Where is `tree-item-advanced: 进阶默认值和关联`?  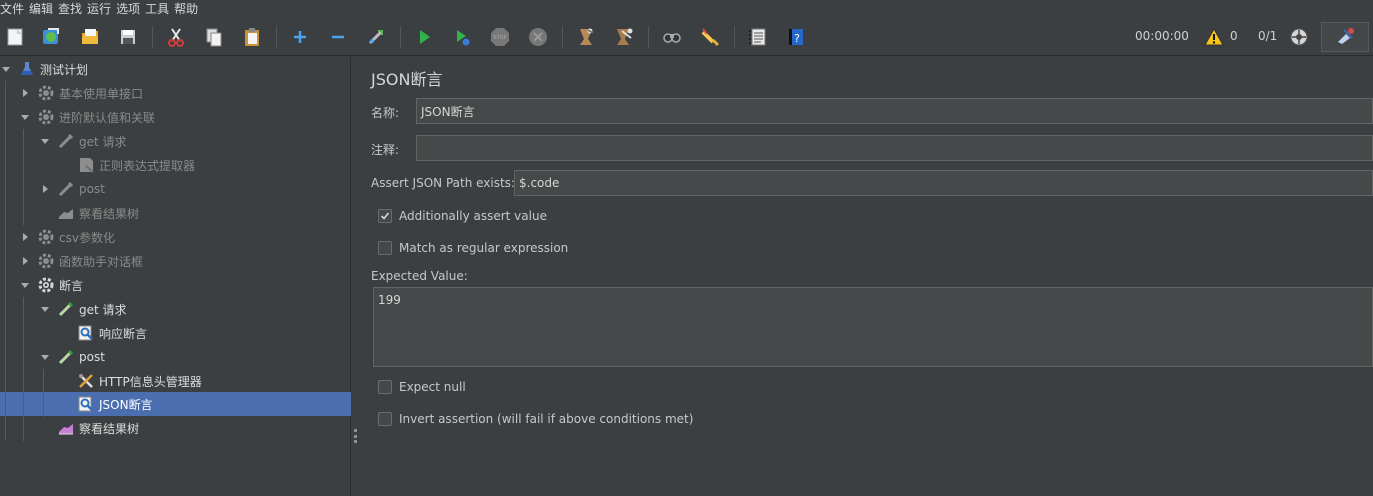
tree-item-advanced: 进阶默认值和关联 is located at coordinates (87, 117).